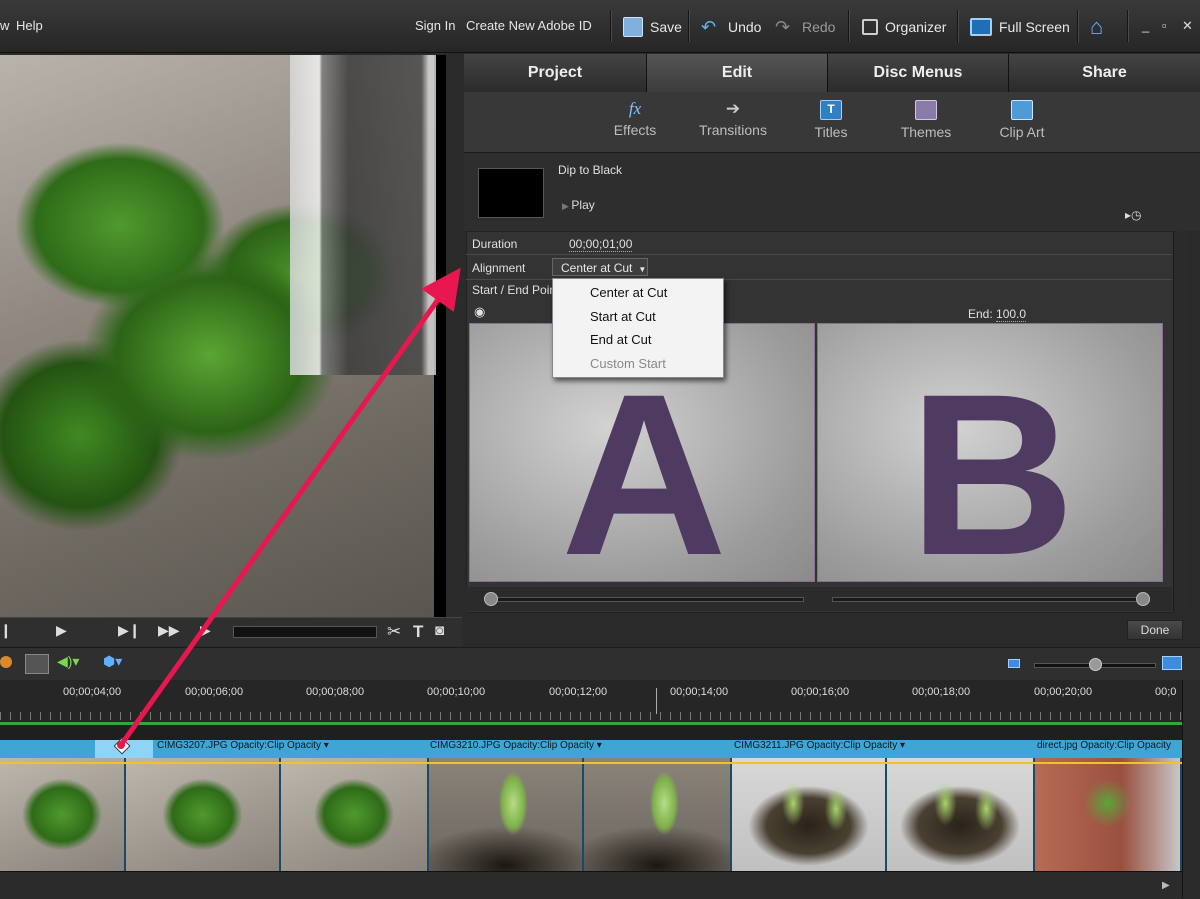 This screenshot has height=899, width=1200. What do you see at coordinates (6, 630) in the screenshot?
I see `prev-edit-icon: ❙` at bounding box center [6, 630].